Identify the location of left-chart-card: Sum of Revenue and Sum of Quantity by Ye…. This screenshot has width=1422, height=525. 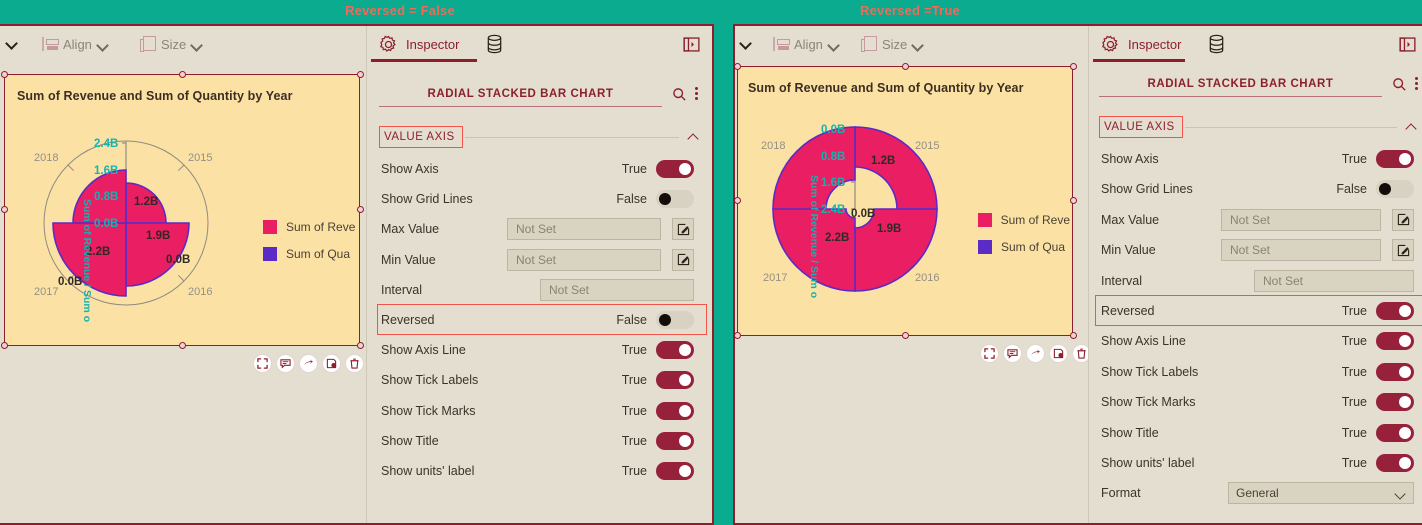
(182, 210).